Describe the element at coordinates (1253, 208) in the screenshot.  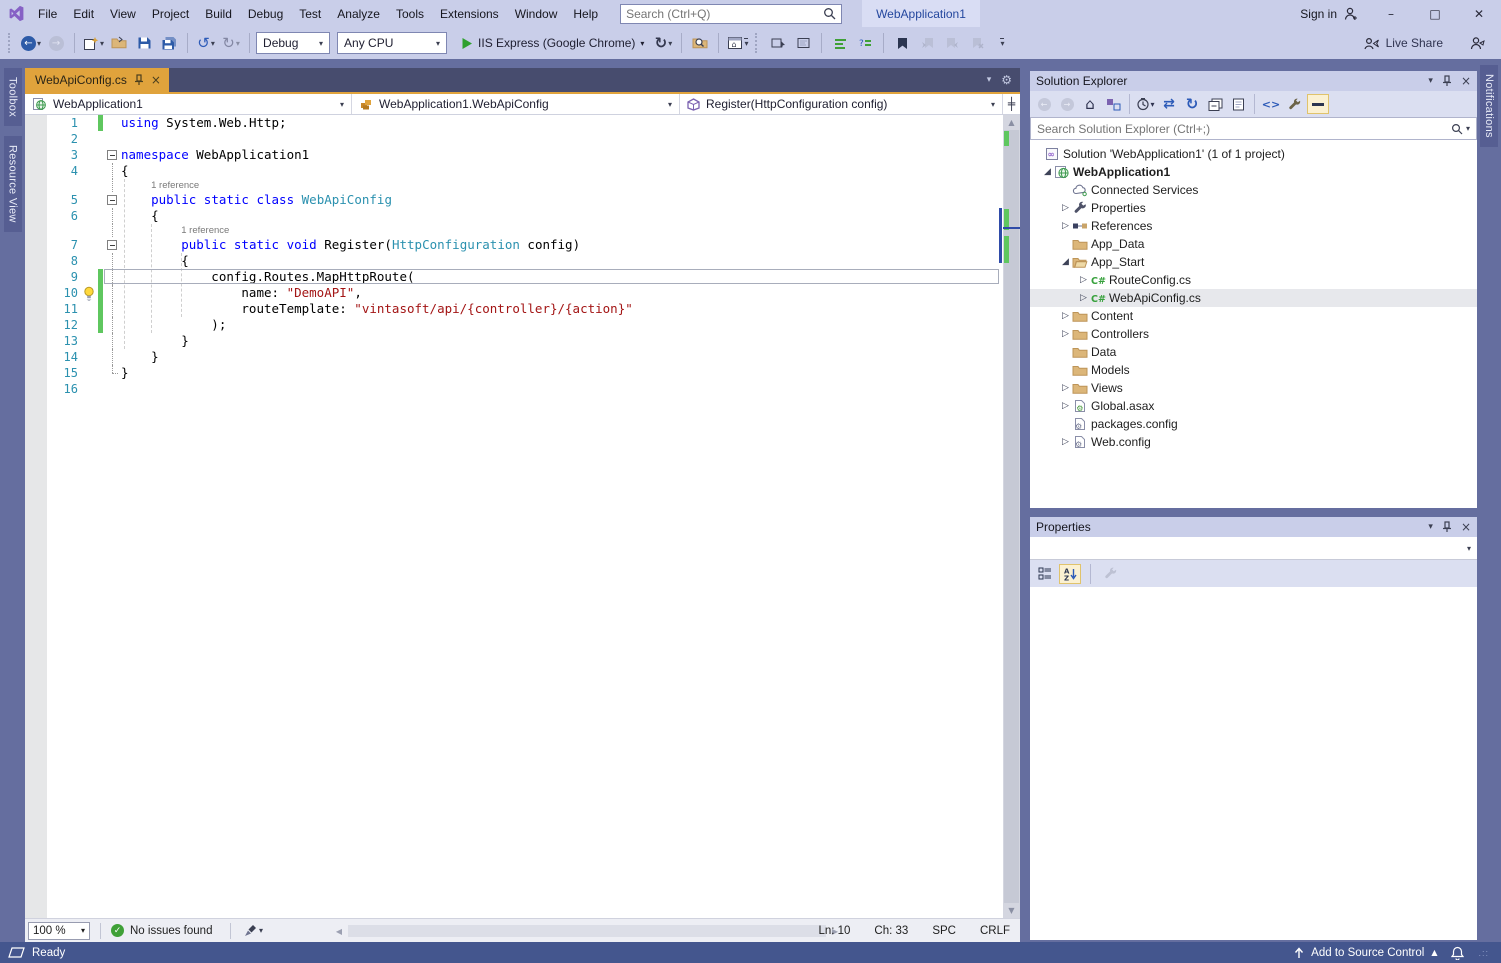
I see `tree-item-properties: ▷ Properties` at that location.